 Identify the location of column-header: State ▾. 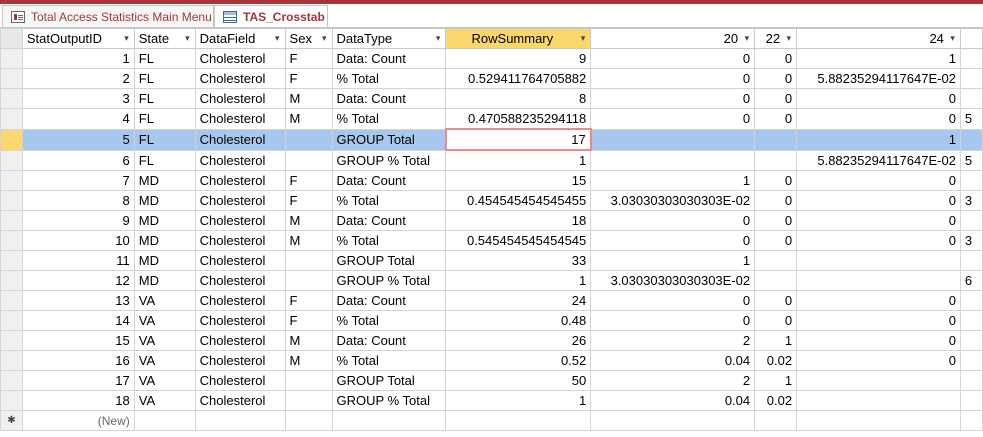
(164, 38).